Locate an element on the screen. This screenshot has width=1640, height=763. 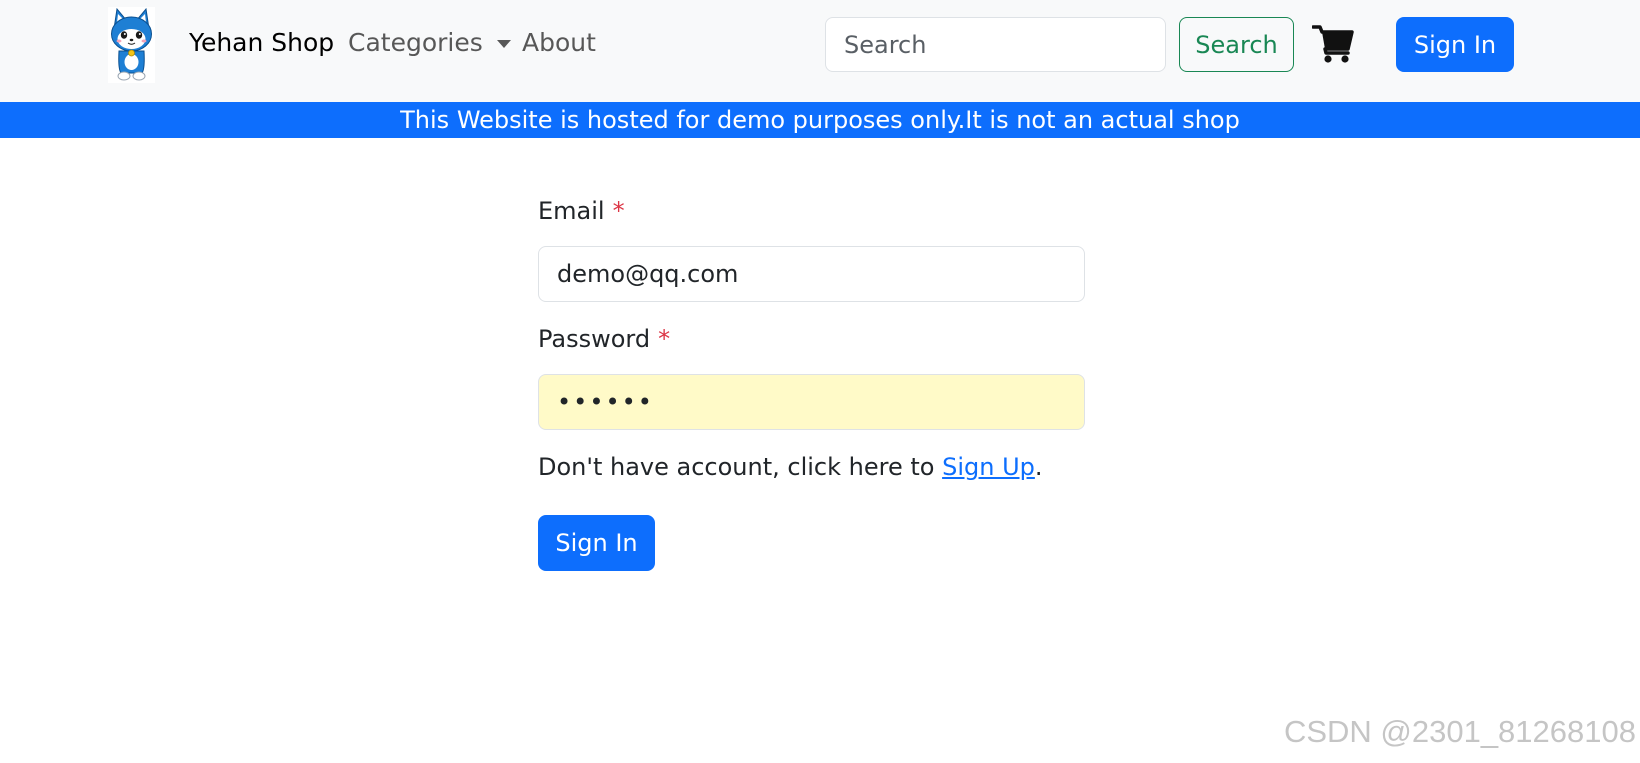
password-field is located at coordinates (811, 402).